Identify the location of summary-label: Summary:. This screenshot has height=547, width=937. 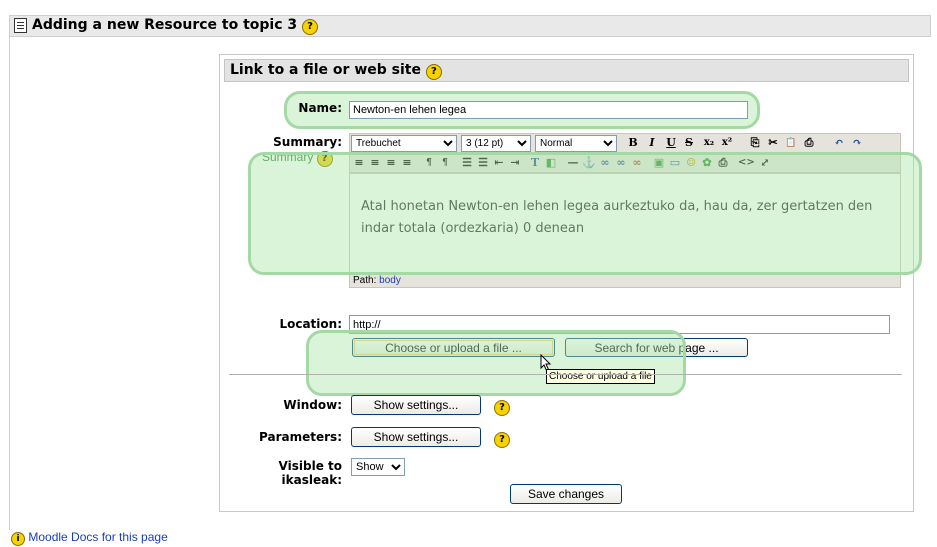
(307, 142).